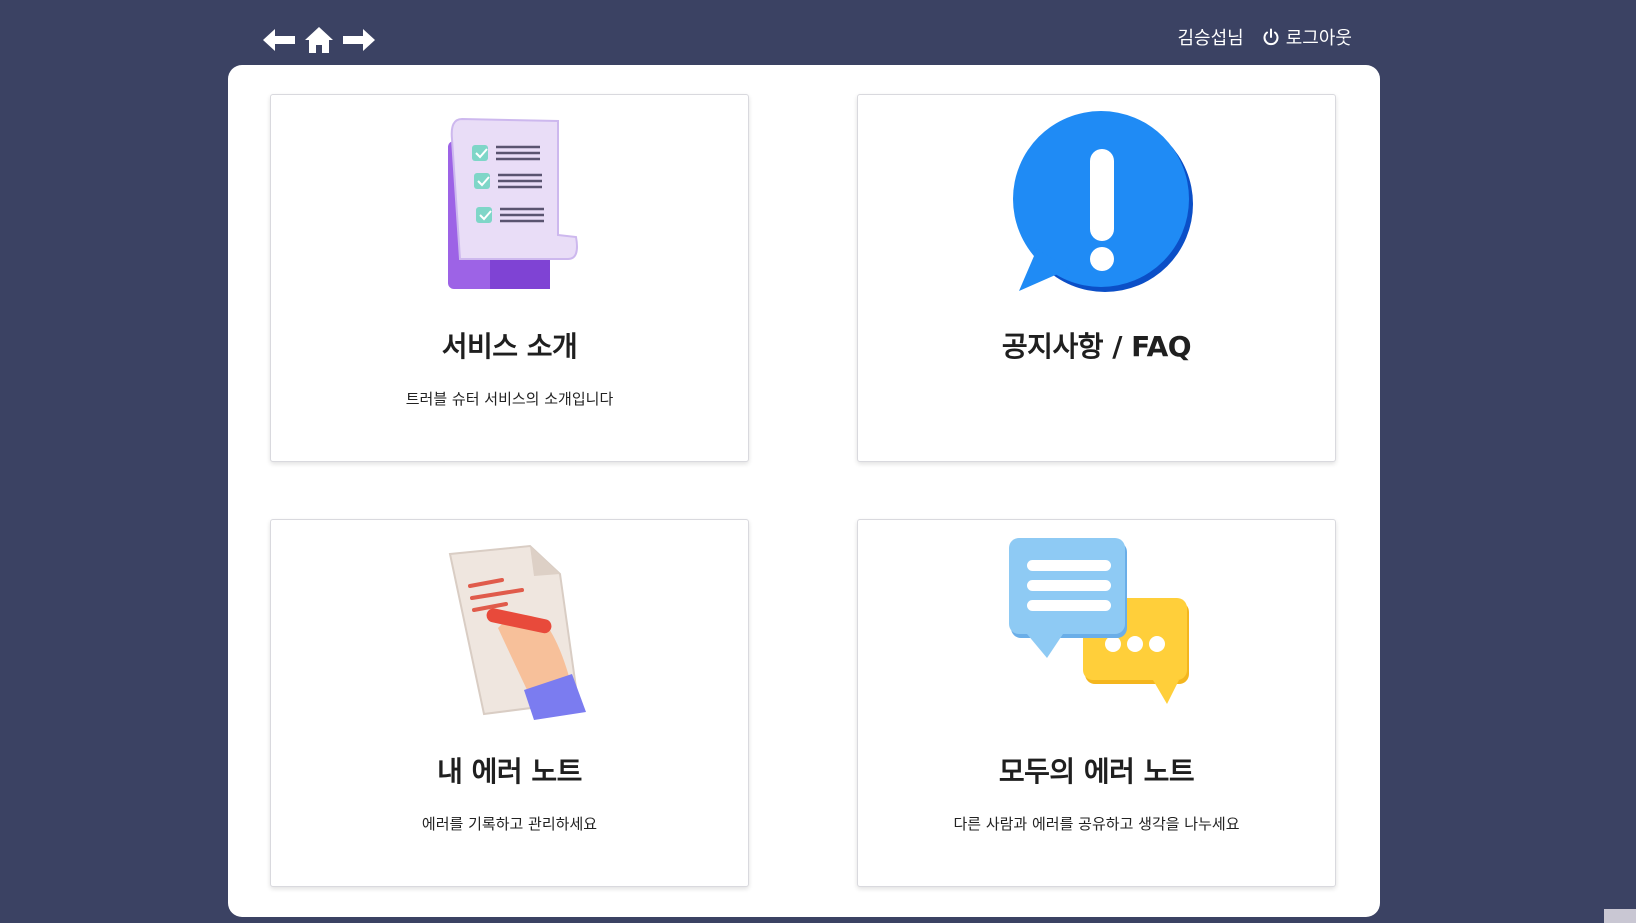 Image resolution: width=1636 pixels, height=923 pixels. I want to click on user-area: 김승섭님 로그아웃, so click(1265, 37).